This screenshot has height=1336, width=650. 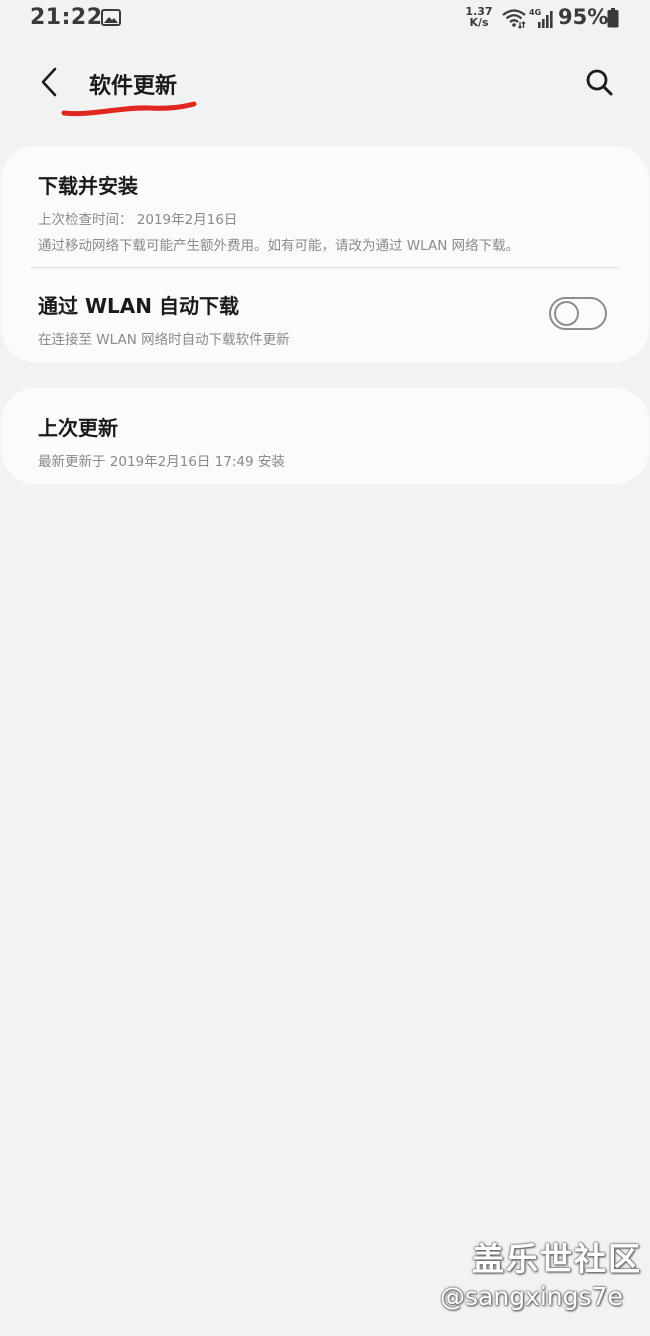 What do you see at coordinates (514, 19) in the screenshot?
I see `wifi-icon` at bounding box center [514, 19].